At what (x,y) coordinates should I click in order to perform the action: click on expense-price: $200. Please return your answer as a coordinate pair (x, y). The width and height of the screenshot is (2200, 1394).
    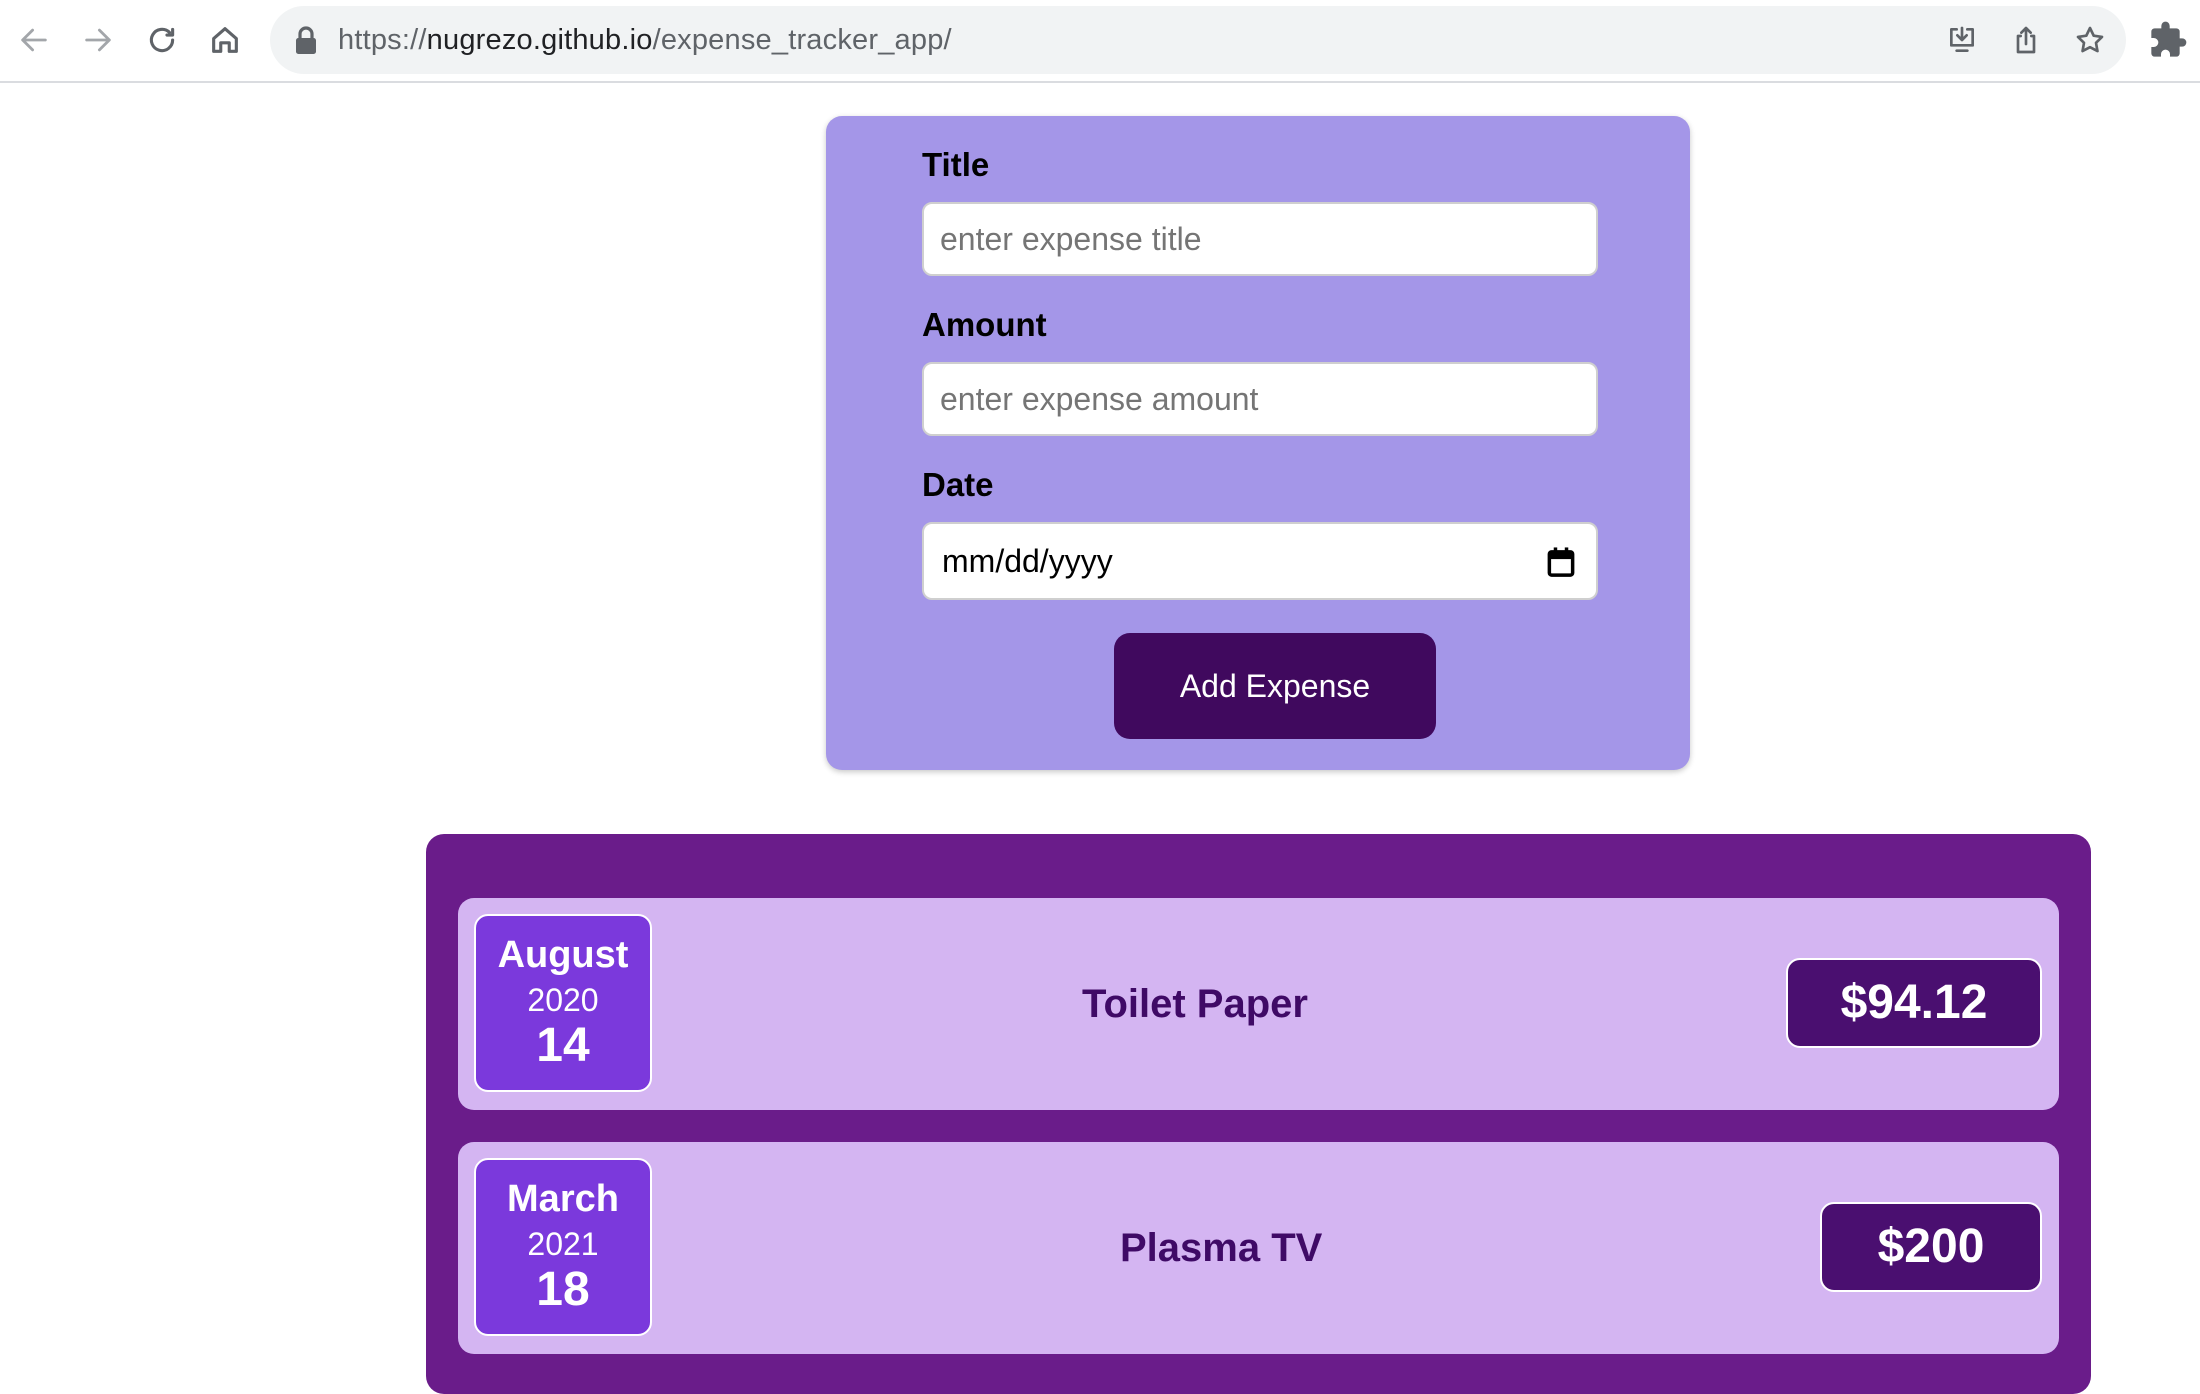
    Looking at the image, I should click on (1931, 1247).